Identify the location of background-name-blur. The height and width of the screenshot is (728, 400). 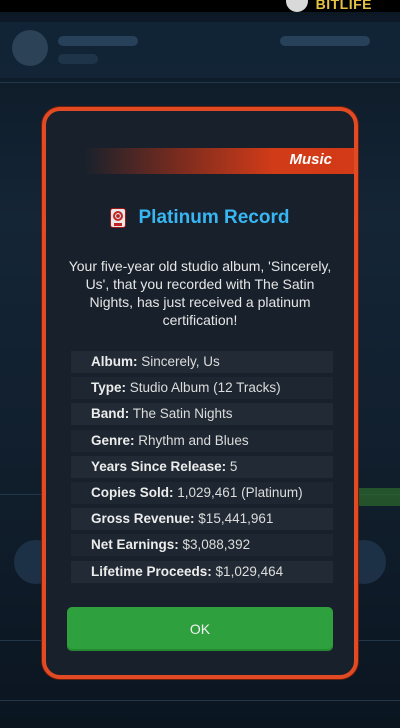
(98, 41).